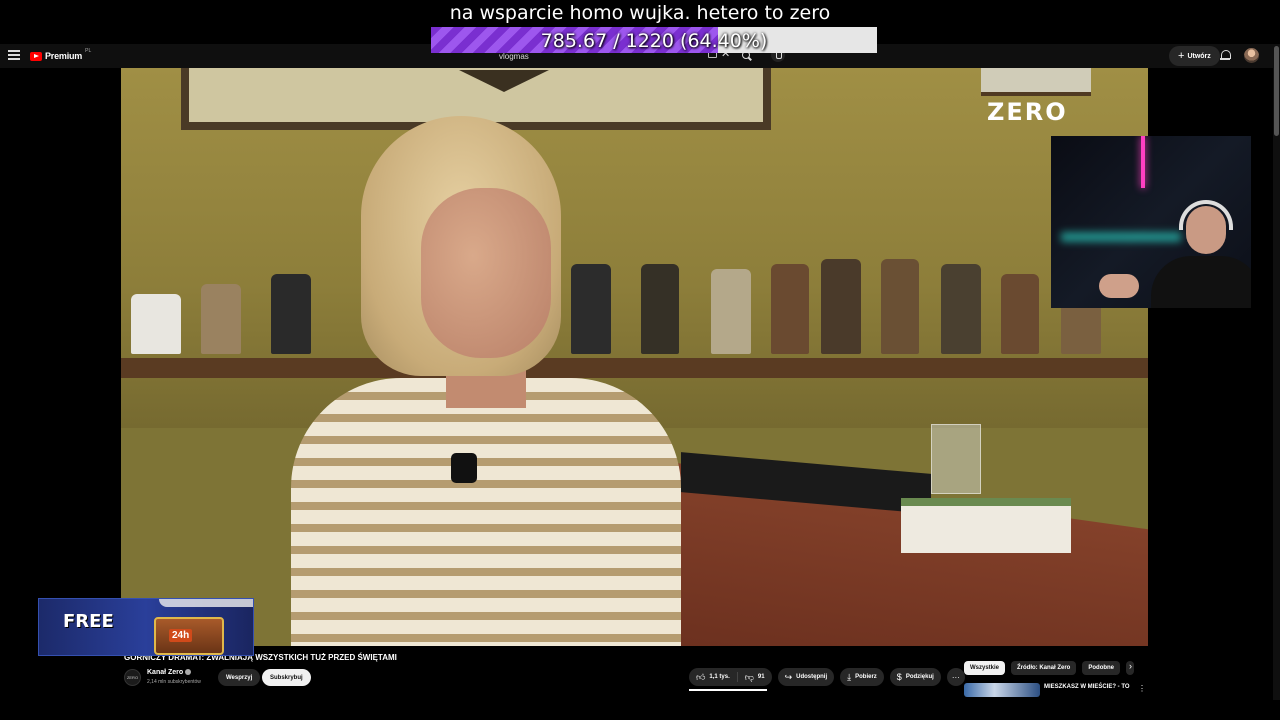  What do you see at coordinates (1027, 112) in the screenshot?
I see `channel-watermark: ZERO` at bounding box center [1027, 112].